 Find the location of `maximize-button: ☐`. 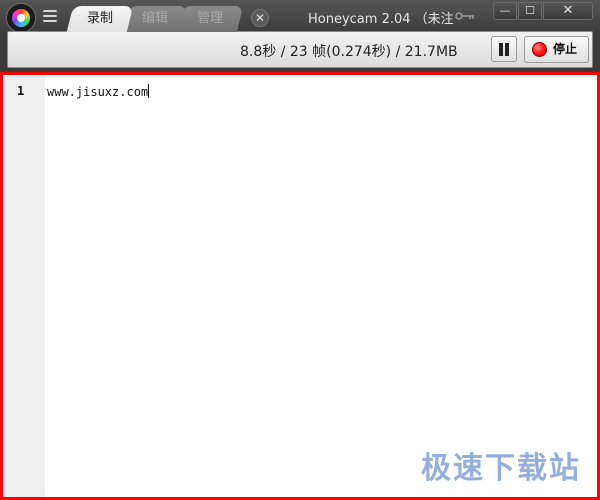

maximize-button: ☐ is located at coordinates (530, 11).